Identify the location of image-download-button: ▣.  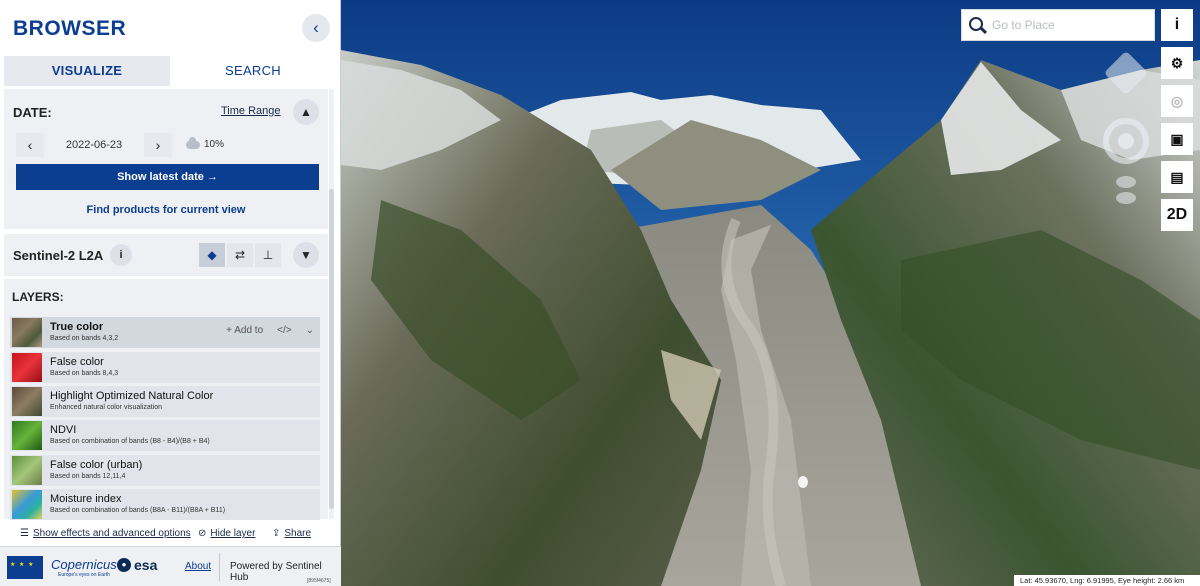
(1177, 139).